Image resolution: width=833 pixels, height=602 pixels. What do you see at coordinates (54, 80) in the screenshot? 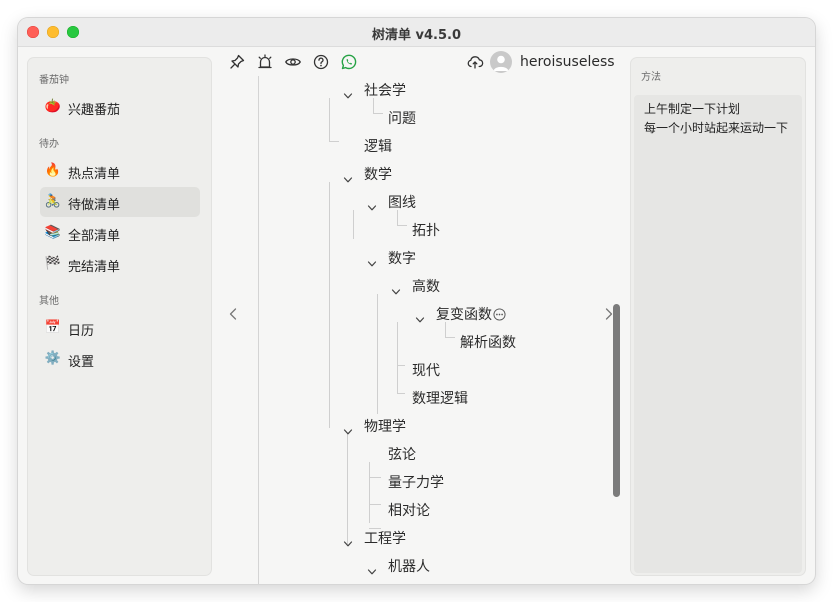
I see `section-heading-pomodoro: 番茄钟` at bounding box center [54, 80].